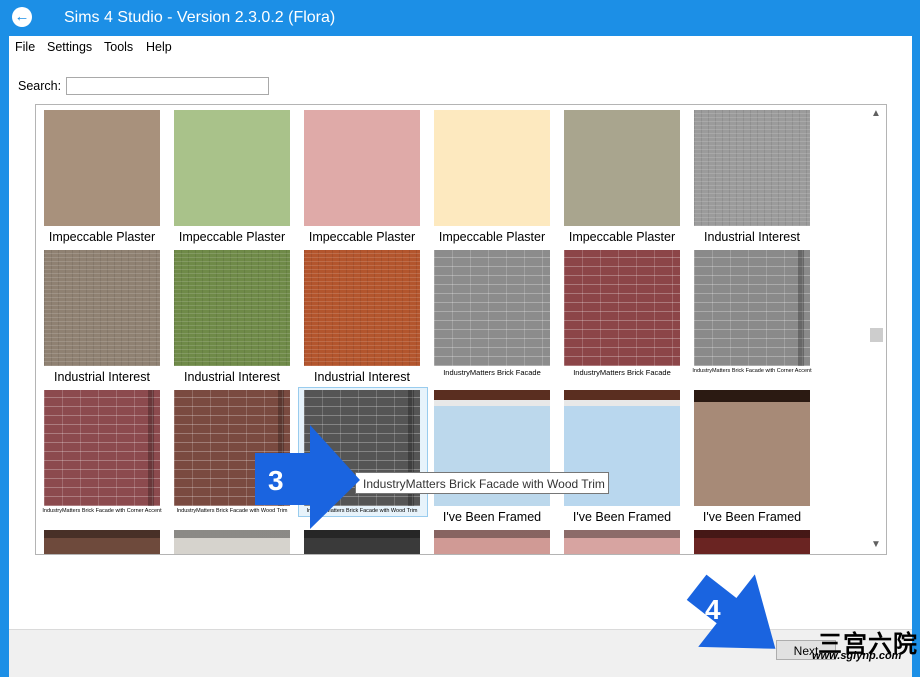 This screenshot has height=677, width=920. Describe the element at coordinates (40, 86) in the screenshot. I see `search-label: Search:` at that location.